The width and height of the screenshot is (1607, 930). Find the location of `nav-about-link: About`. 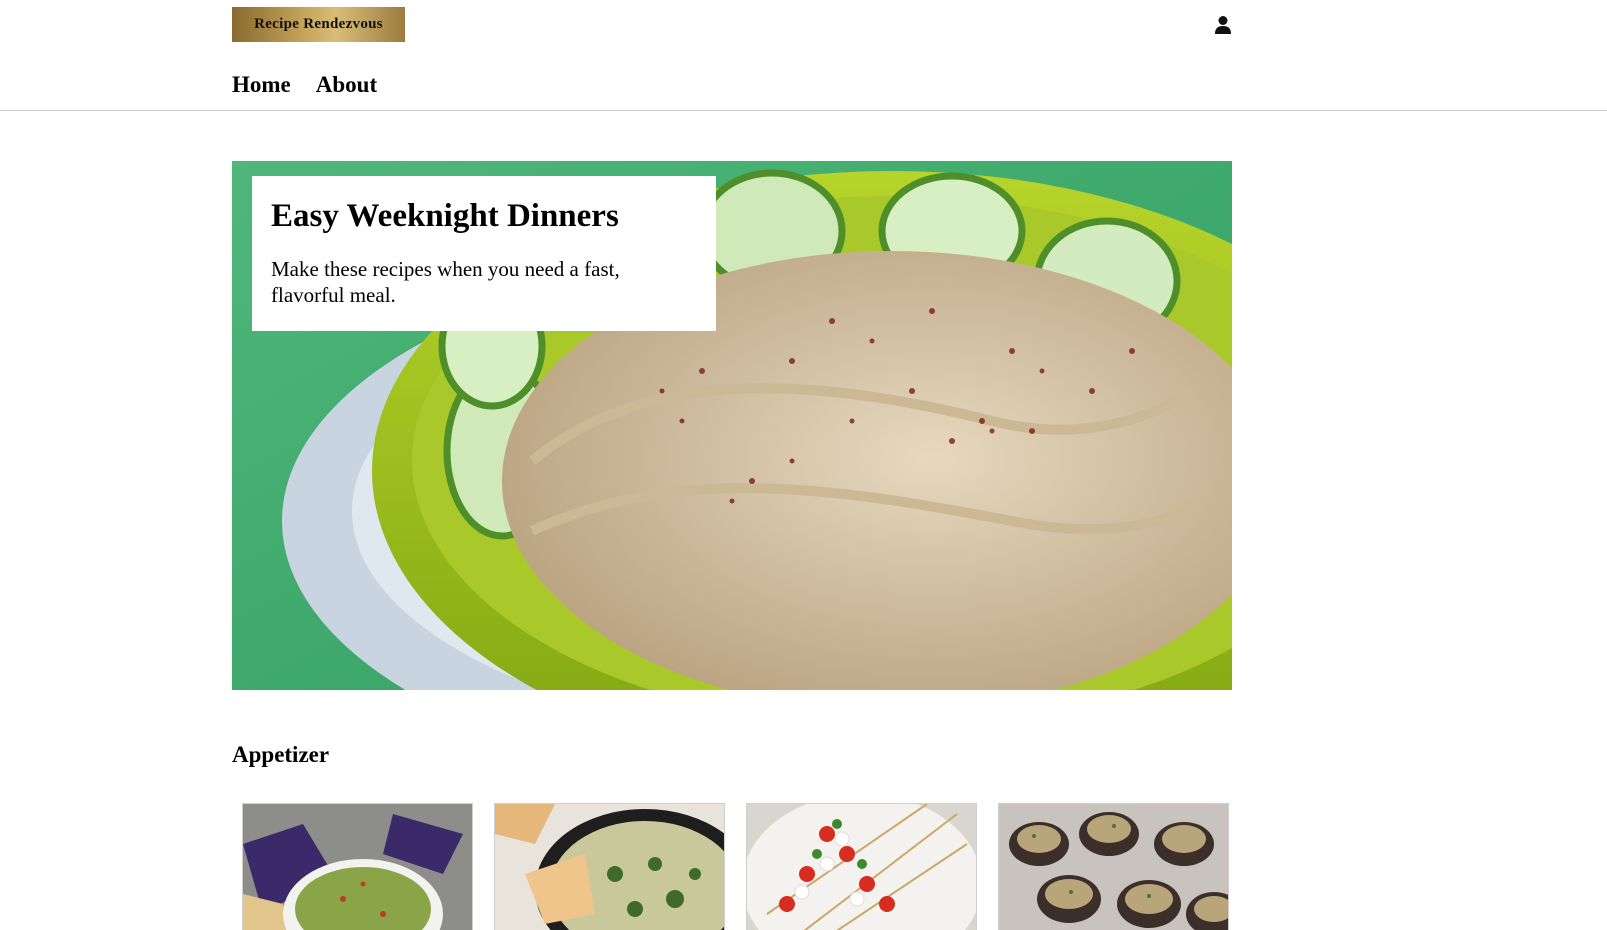

nav-about-link: About is located at coordinates (346, 85).